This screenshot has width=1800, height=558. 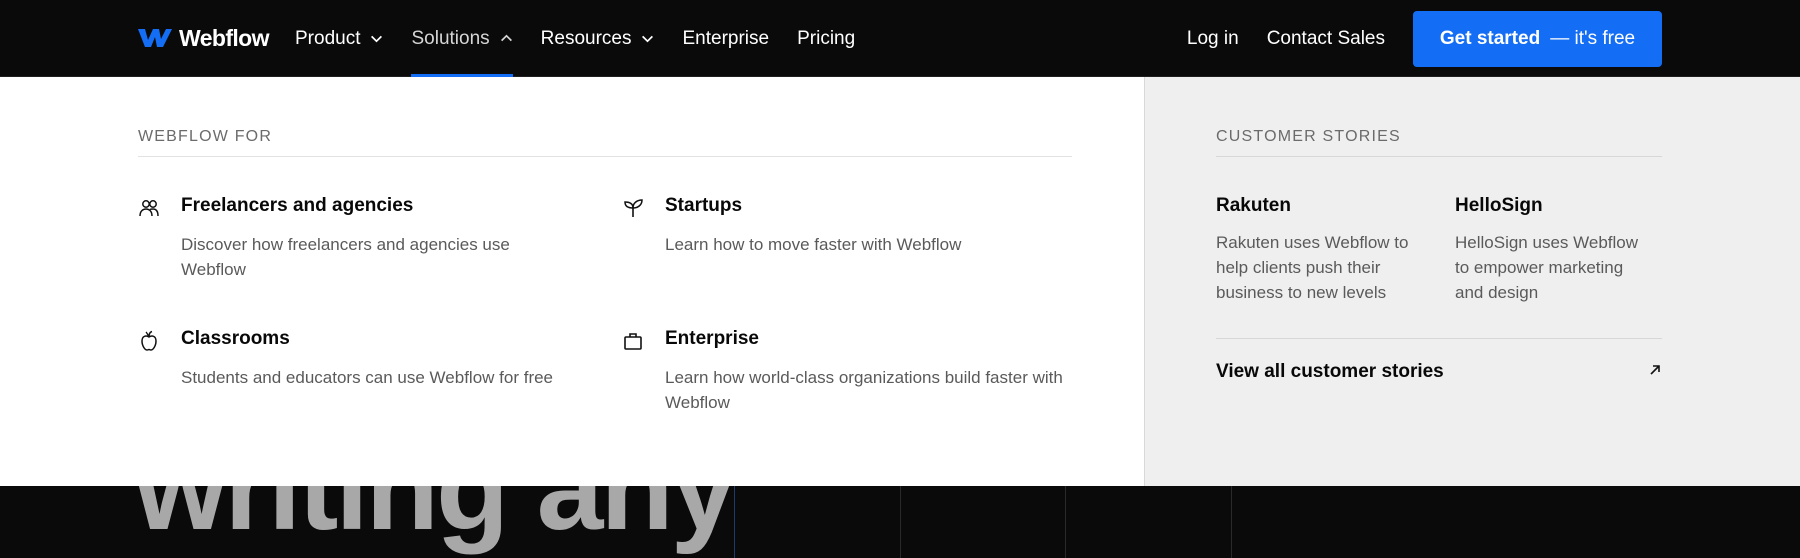 I want to click on briefcase-icon, so click(x=633, y=341).